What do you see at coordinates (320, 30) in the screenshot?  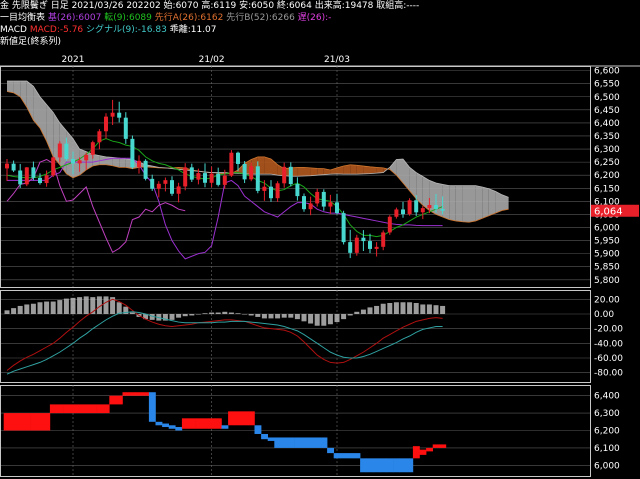 I see `macd-legend: MACD MACD:-5.76 シグナル(9):-16.83 乖離:11.07` at bounding box center [320, 30].